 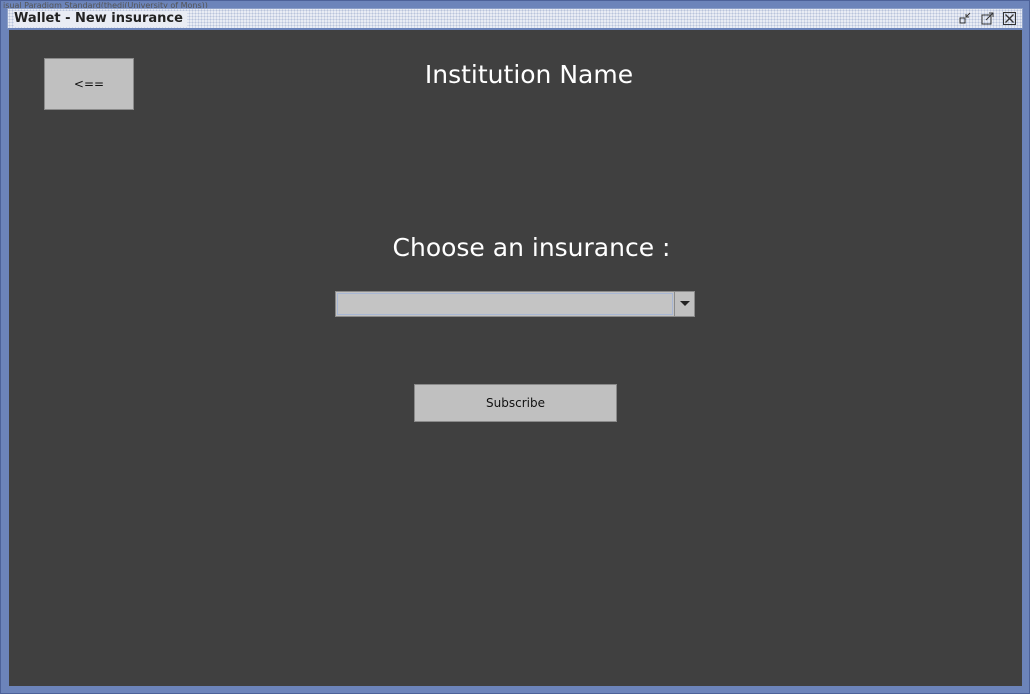 What do you see at coordinates (515, 18) in the screenshot?
I see `title-bar: Wallet - New insurance` at bounding box center [515, 18].